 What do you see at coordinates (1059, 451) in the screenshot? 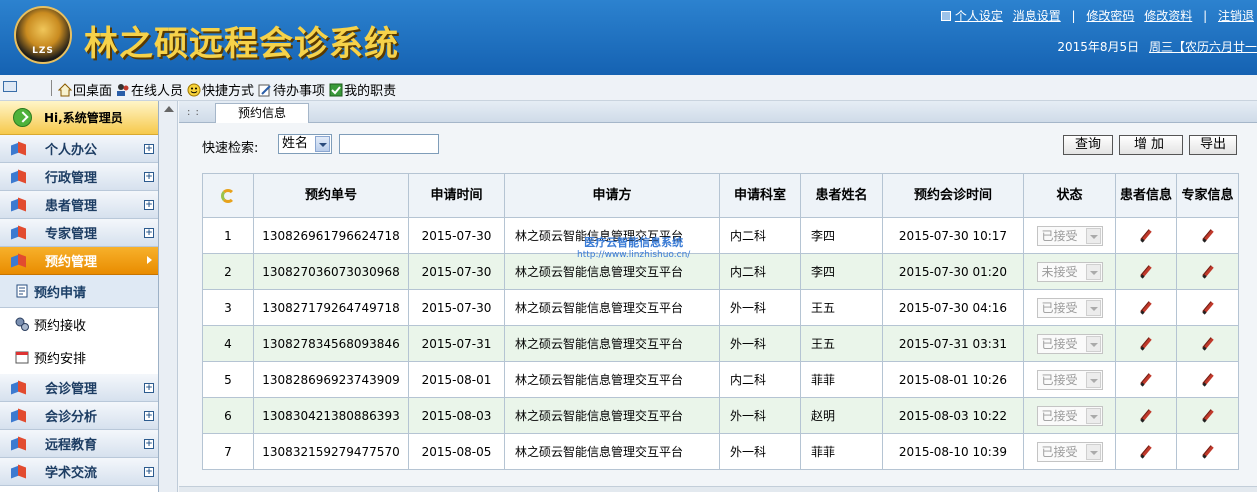
I see `status-value: 已接受` at bounding box center [1059, 451].